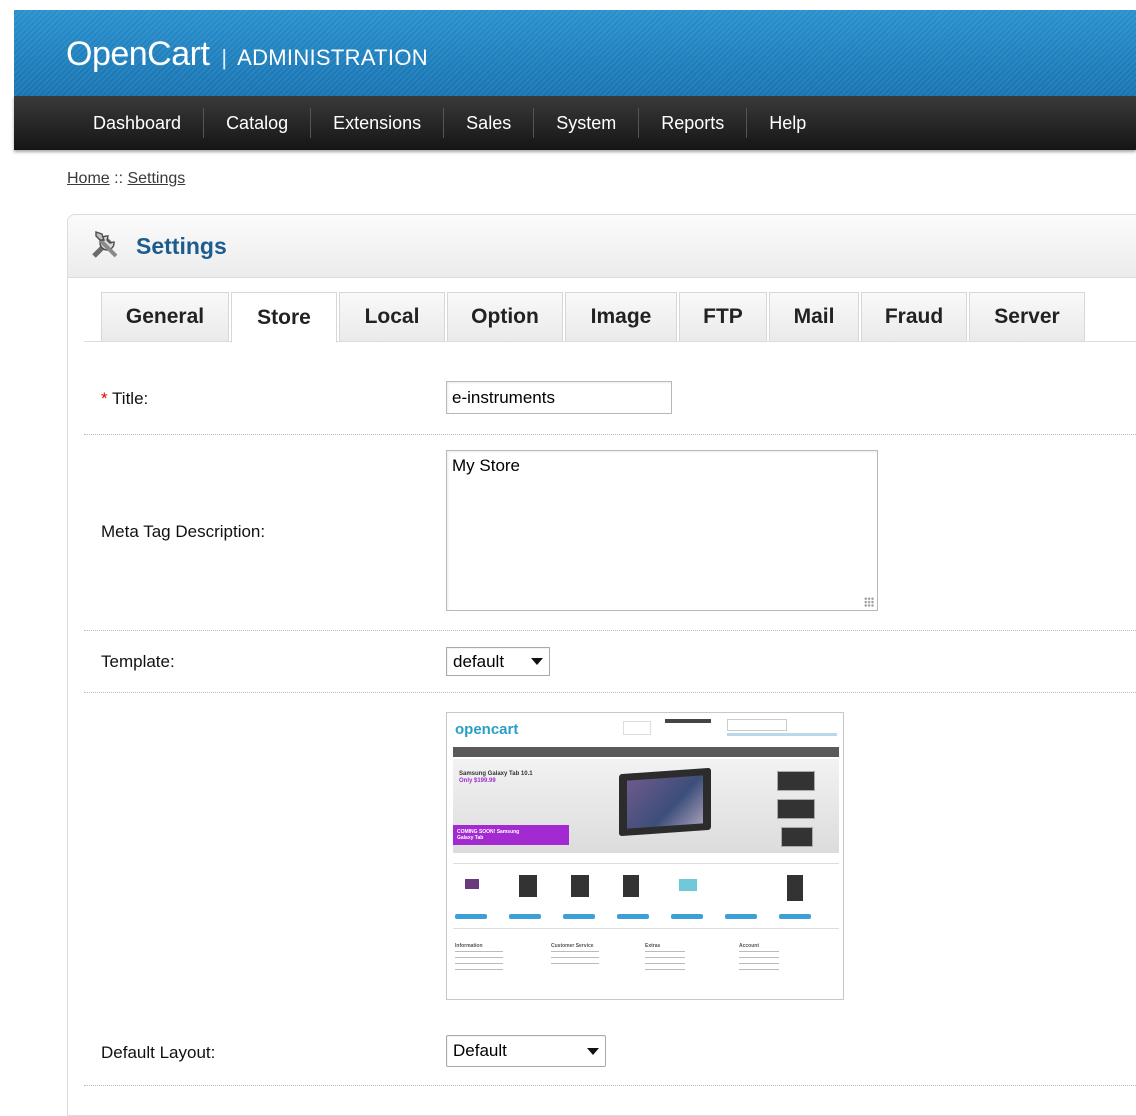  I want to click on meta-description-textarea: My Store, so click(662, 530).